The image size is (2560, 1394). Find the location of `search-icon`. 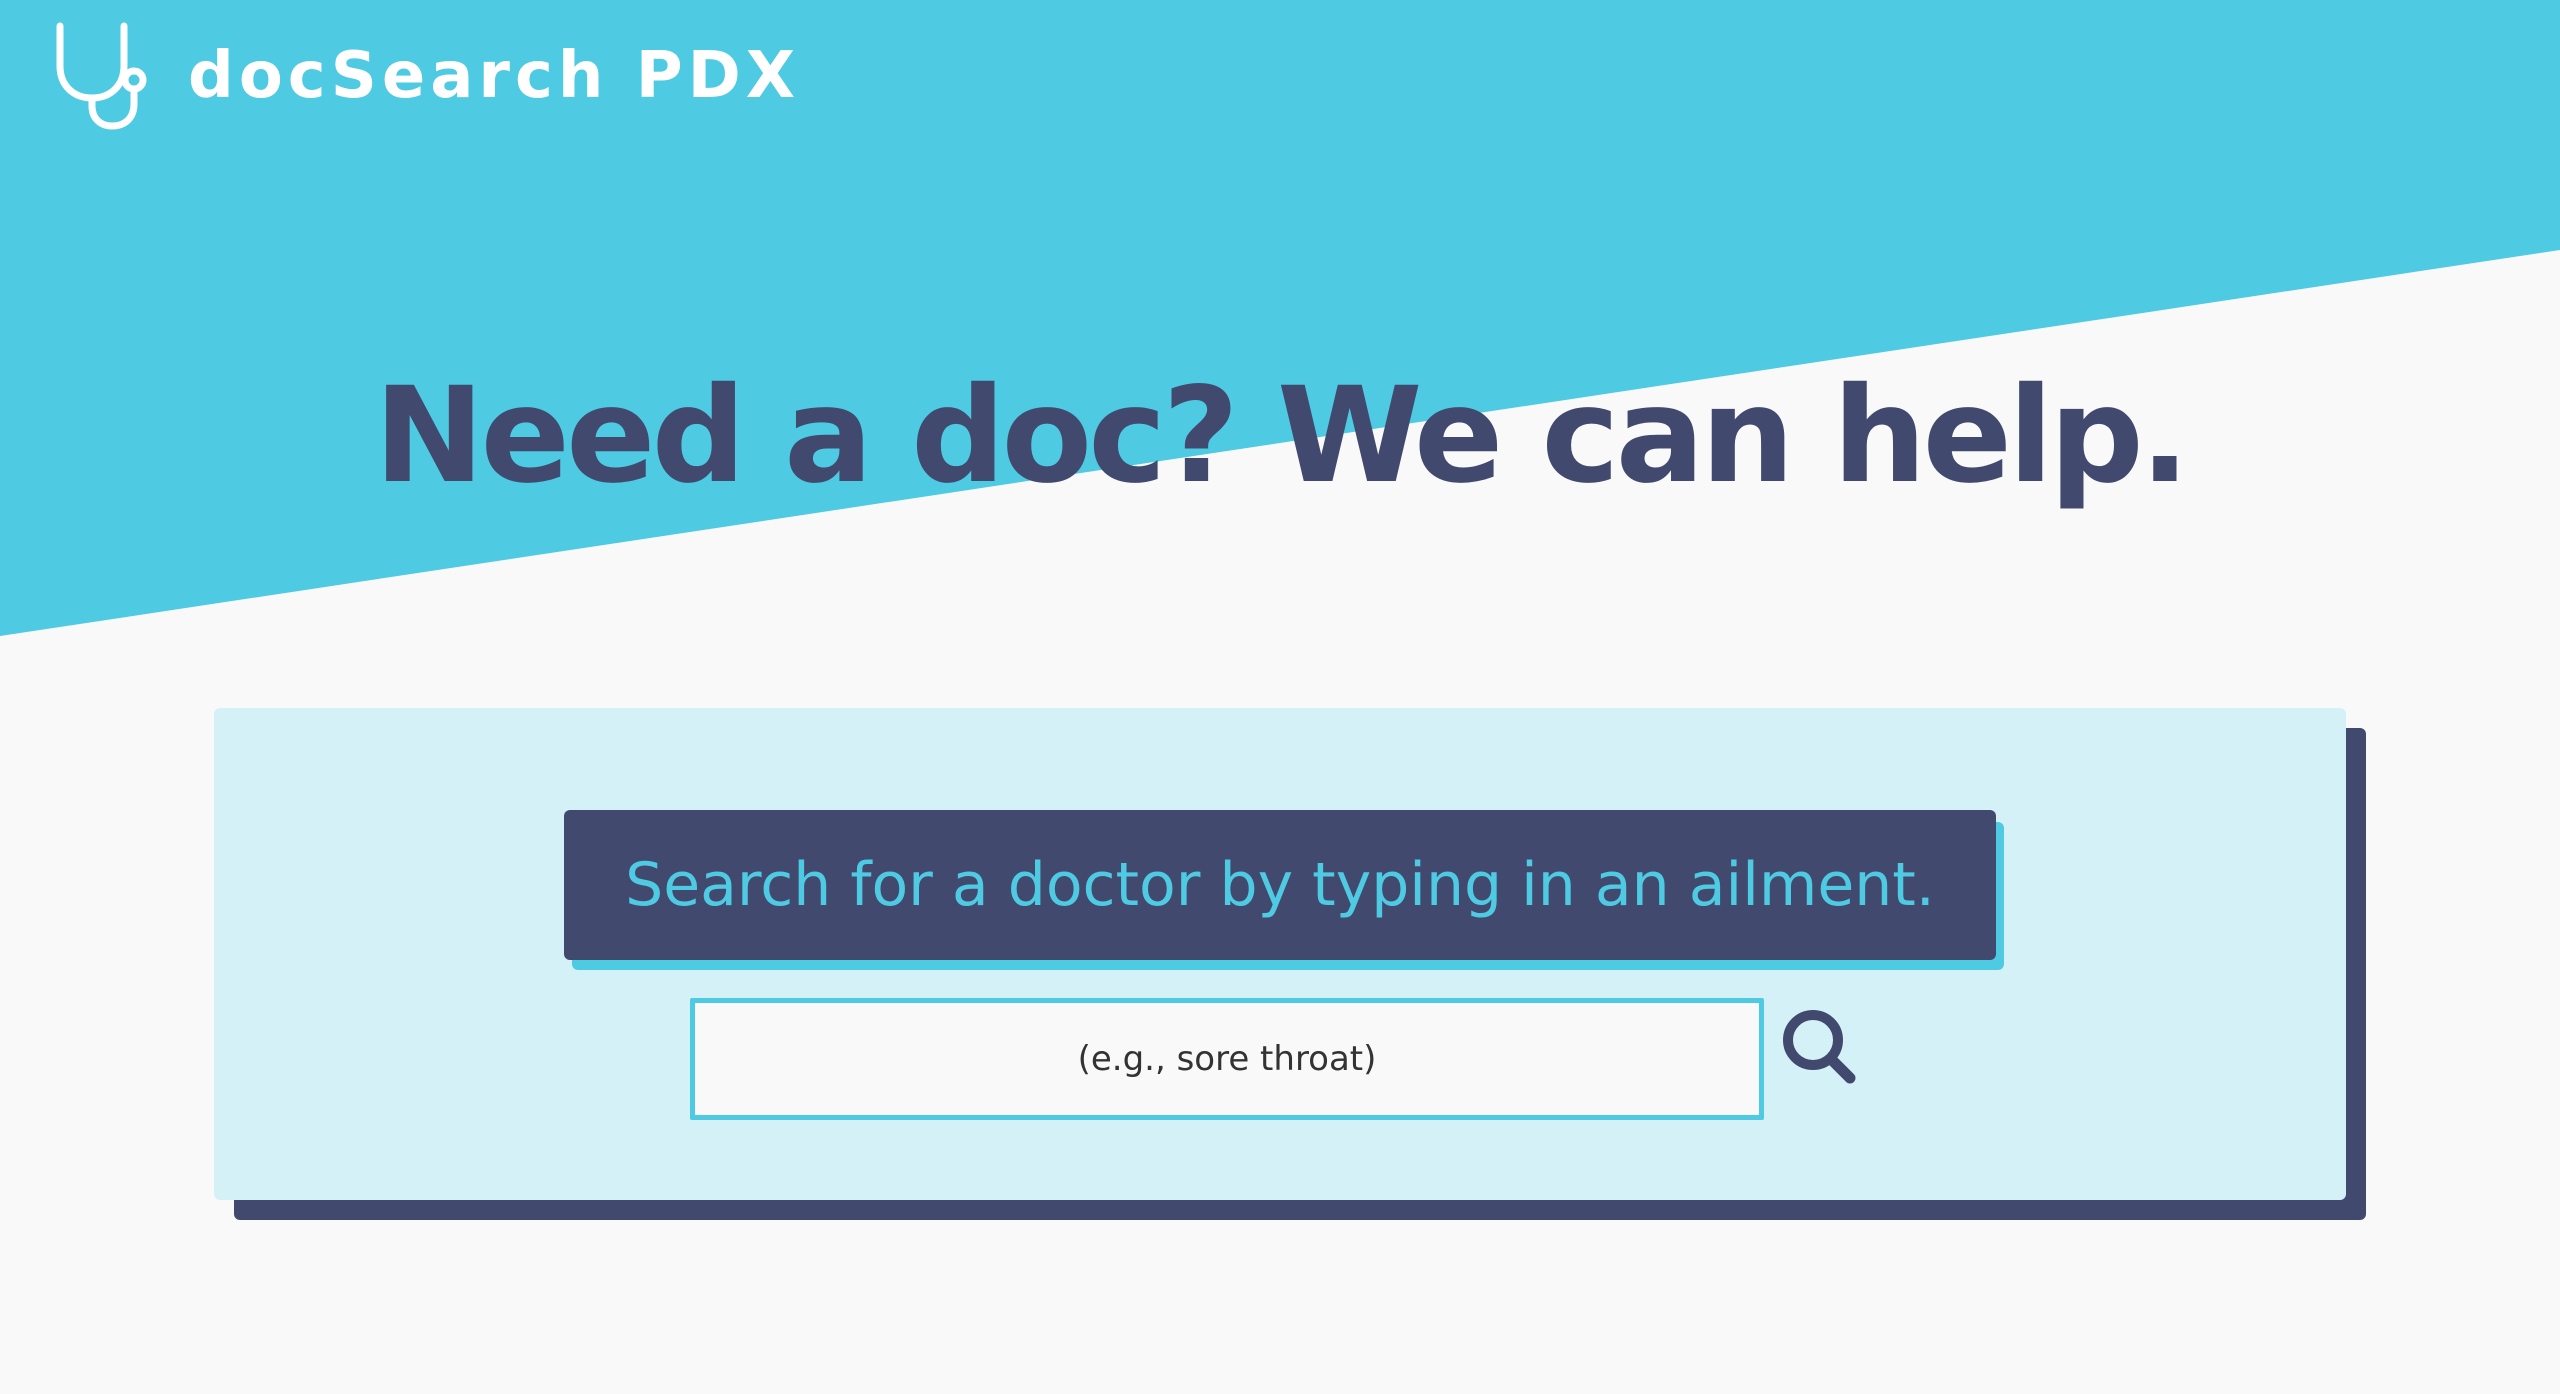

search-icon is located at coordinates (1819, 1047).